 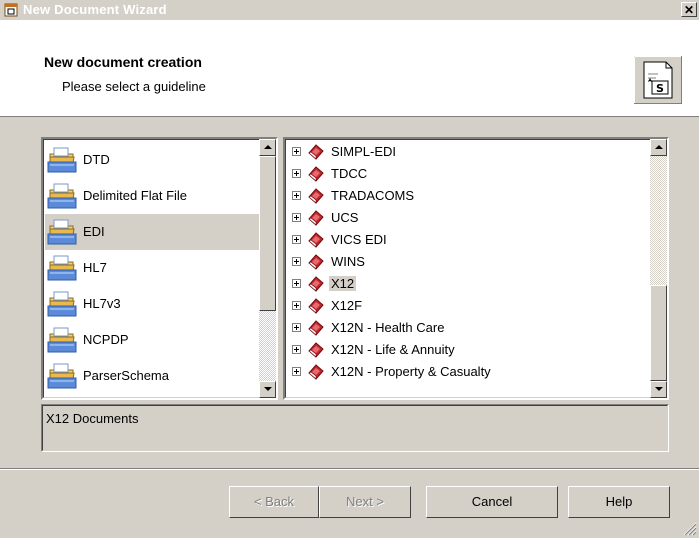 What do you see at coordinates (349, 173) in the screenshot?
I see `guideline-label: TDCC` at bounding box center [349, 173].